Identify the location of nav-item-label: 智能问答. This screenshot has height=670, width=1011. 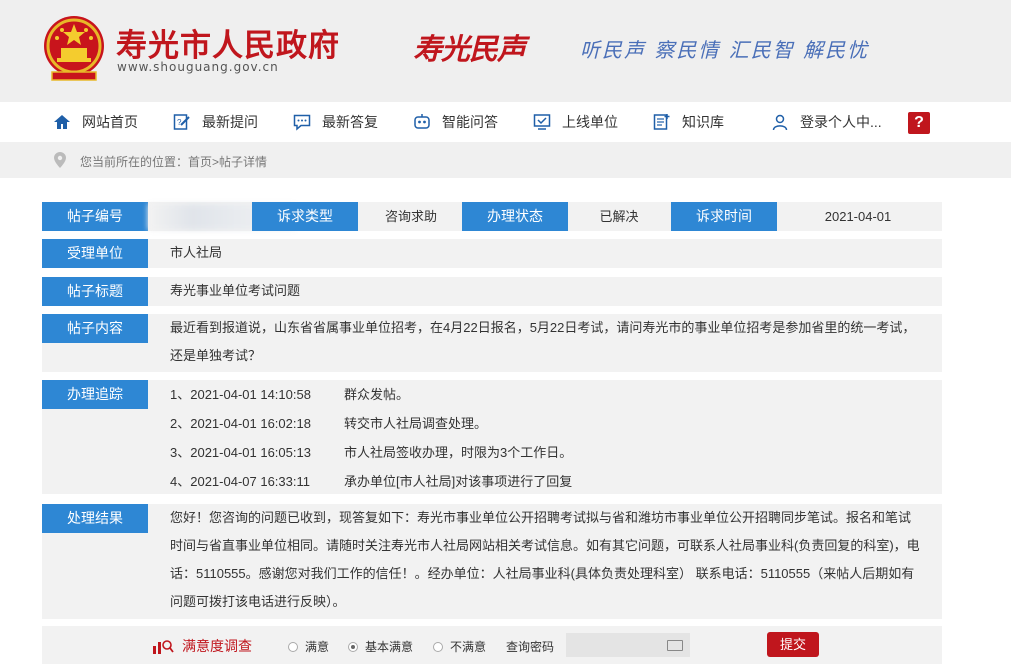
(470, 122).